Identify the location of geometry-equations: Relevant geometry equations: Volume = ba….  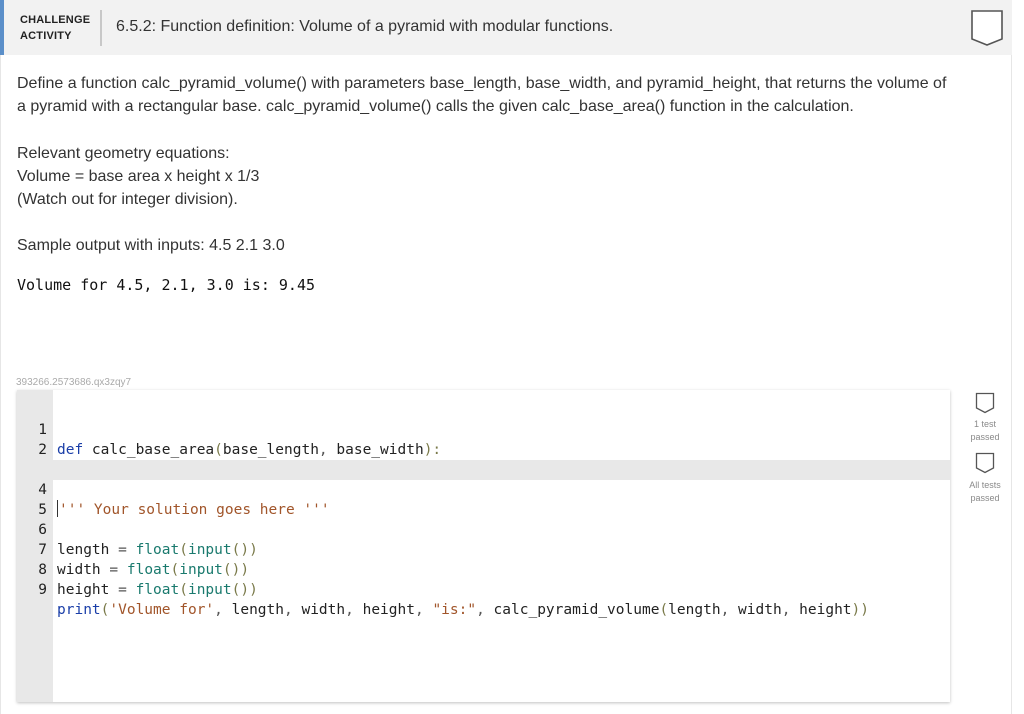
(138, 176).